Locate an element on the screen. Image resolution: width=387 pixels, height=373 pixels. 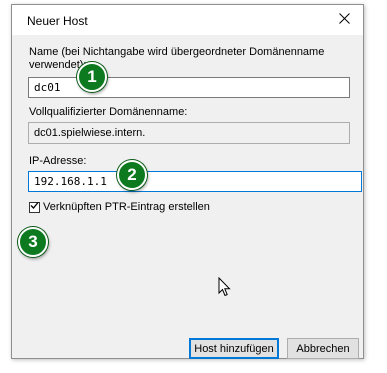
window-title: Neuer Host is located at coordinates (57, 21).